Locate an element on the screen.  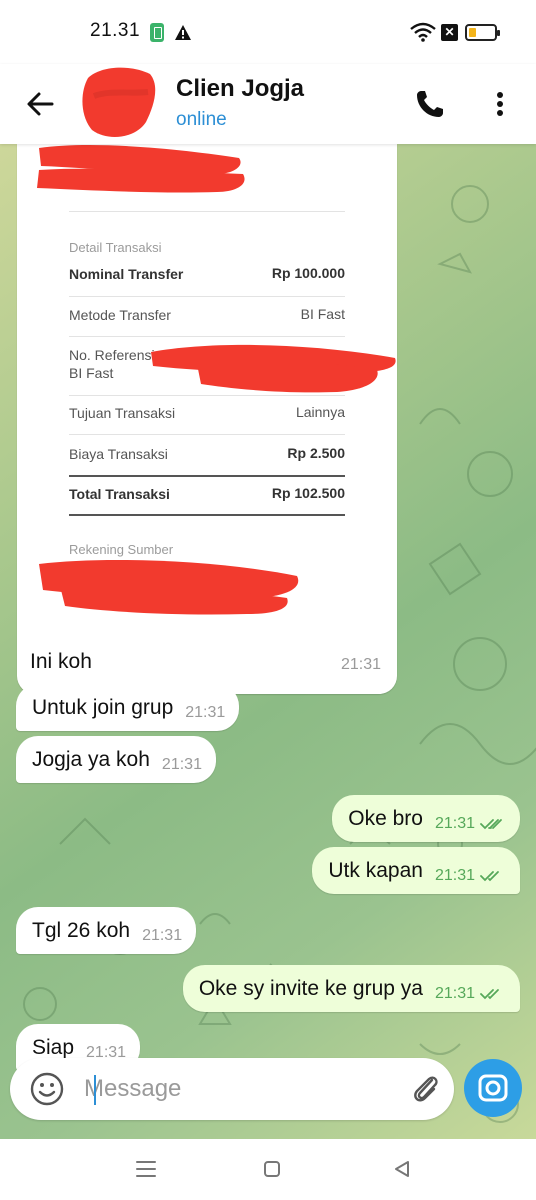
back-arrow-icon is located at coordinates (40, 104).